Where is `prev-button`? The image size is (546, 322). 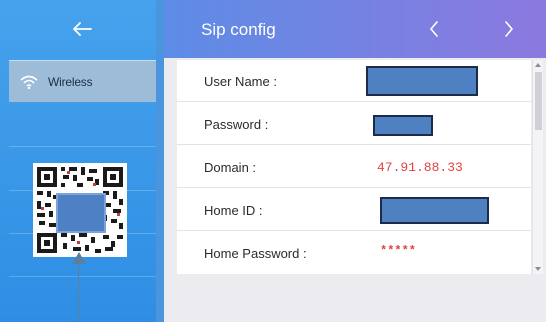 prev-button is located at coordinates (434, 29).